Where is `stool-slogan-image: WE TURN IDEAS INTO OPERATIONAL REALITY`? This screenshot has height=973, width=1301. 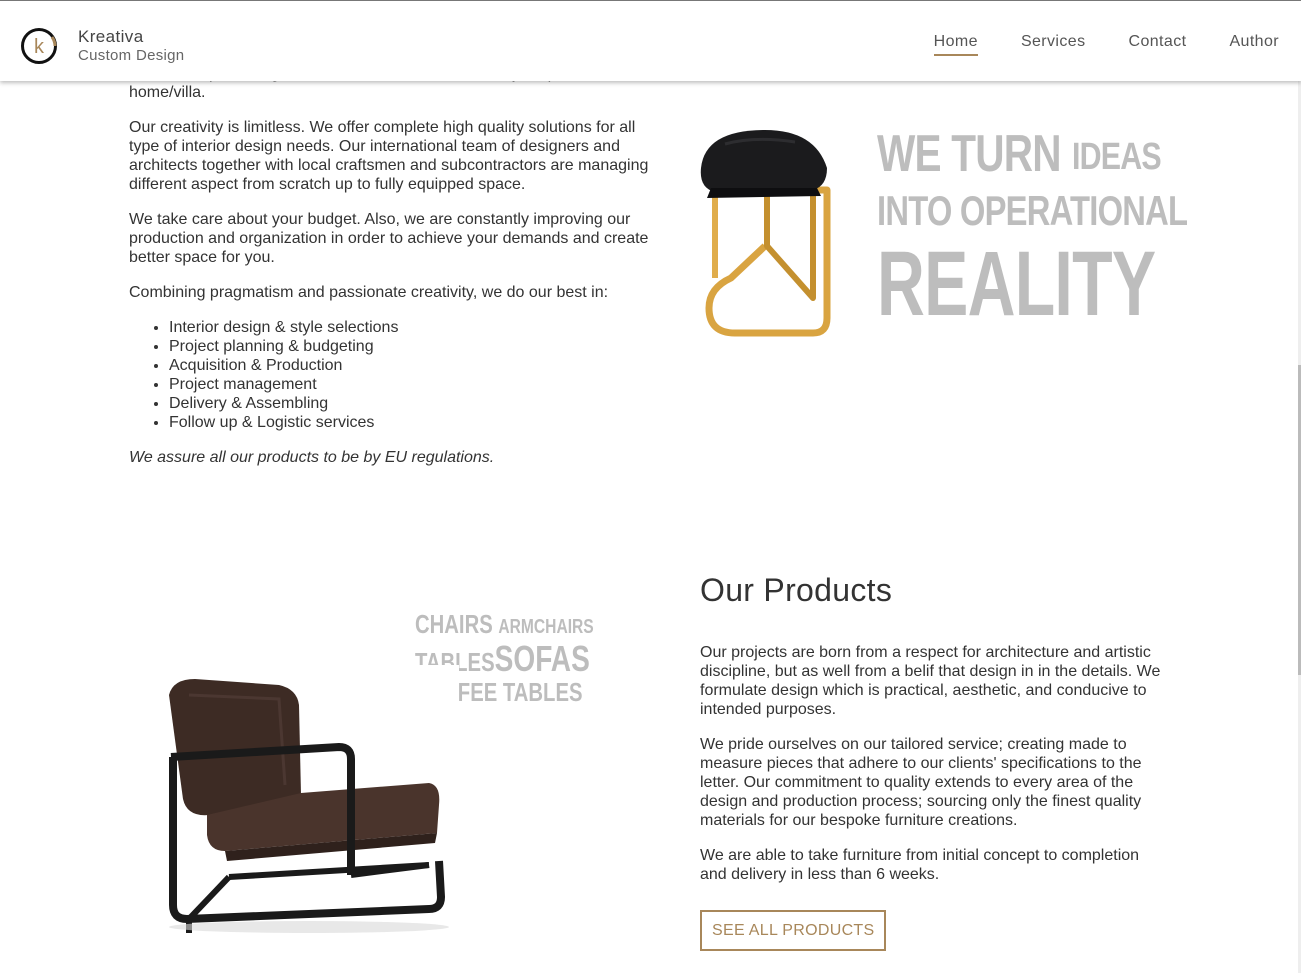
stool-slogan-image: WE TURN IDEAS INTO OPERATIONAL REALITY is located at coordinates (941, 235).